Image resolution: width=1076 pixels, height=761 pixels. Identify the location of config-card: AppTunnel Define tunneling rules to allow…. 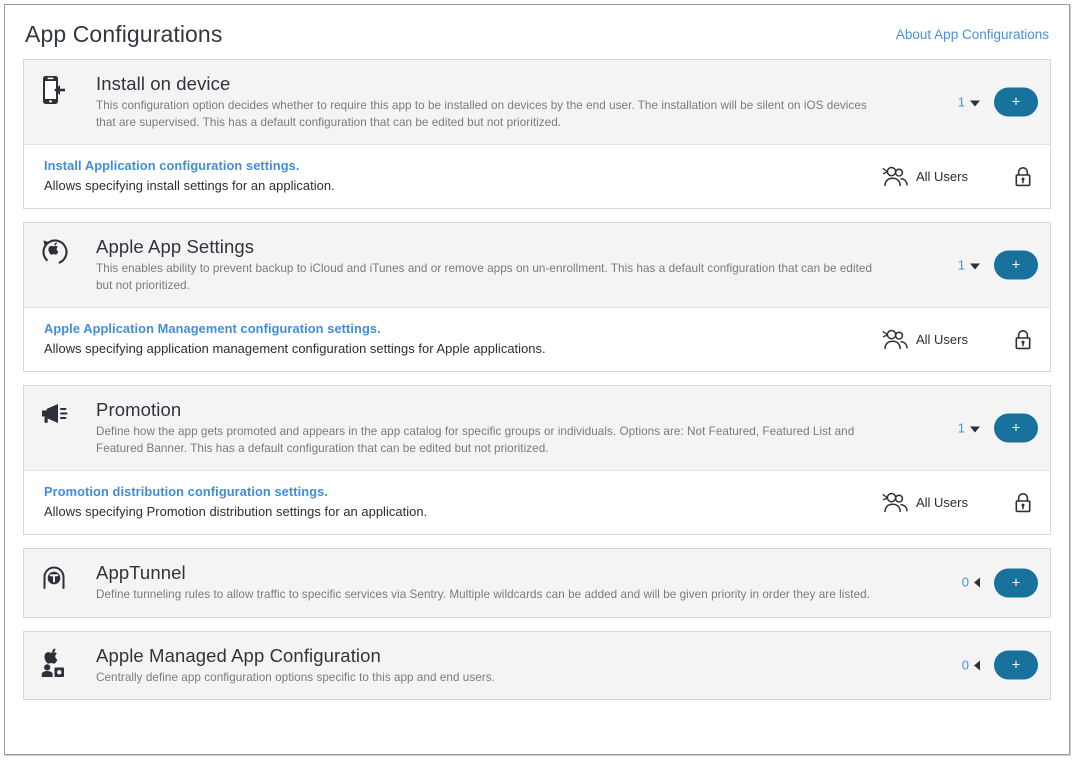
(537, 583).